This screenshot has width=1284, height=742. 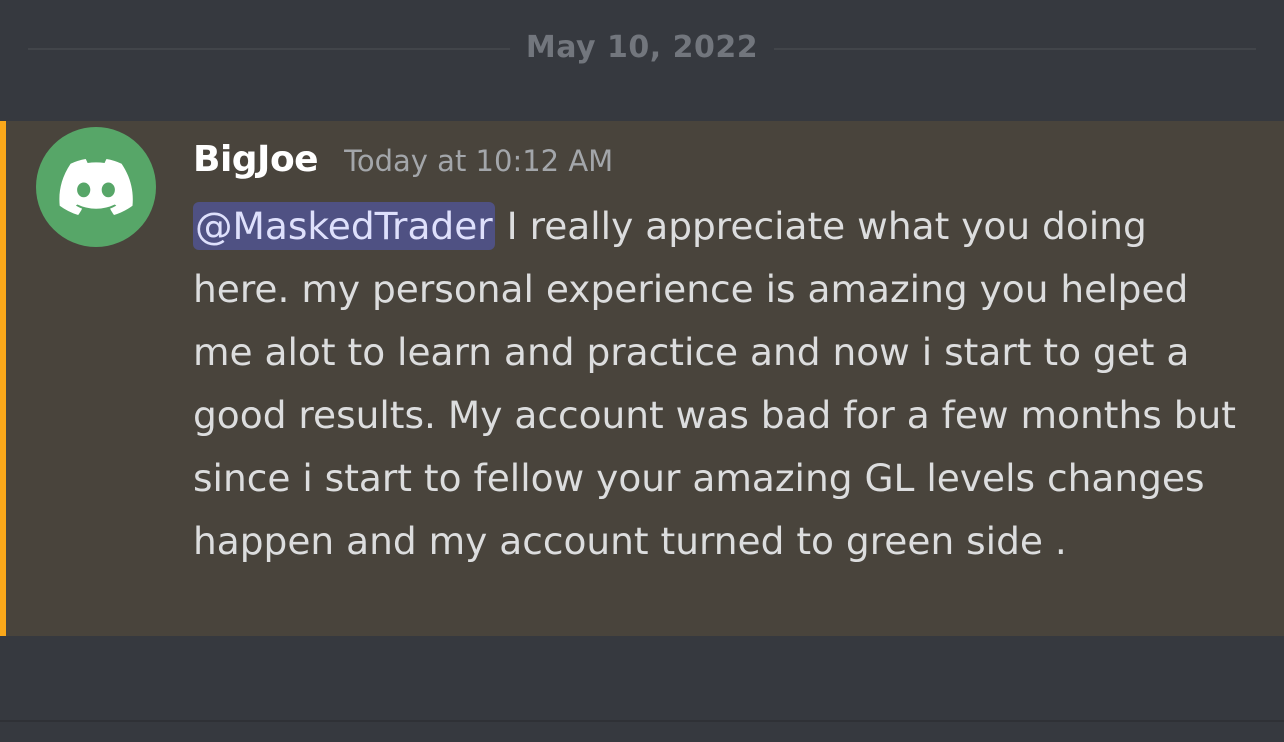 What do you see at coordinates (256, 159) in the screenshot?
I see `author-username: BigJoe` at bounding box center [256, 159].